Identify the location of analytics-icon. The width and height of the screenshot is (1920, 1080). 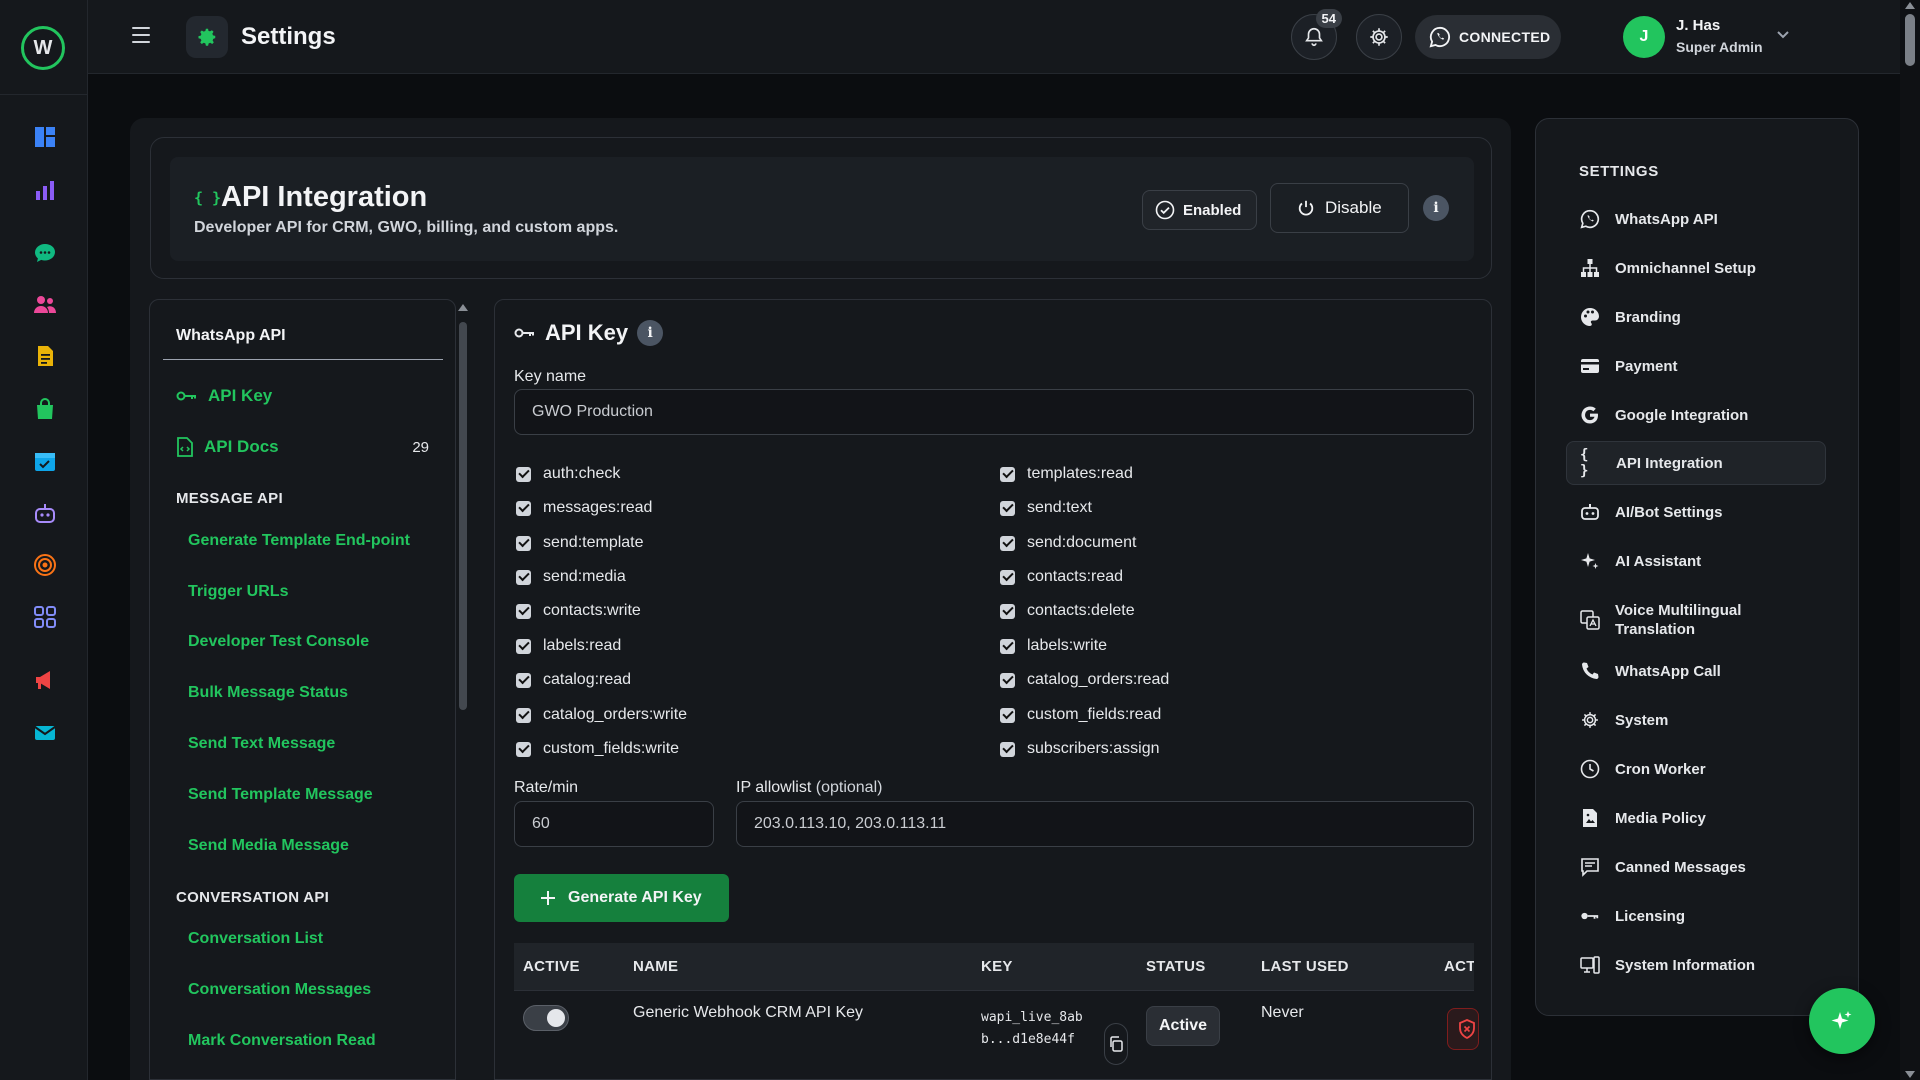
(45, 190).